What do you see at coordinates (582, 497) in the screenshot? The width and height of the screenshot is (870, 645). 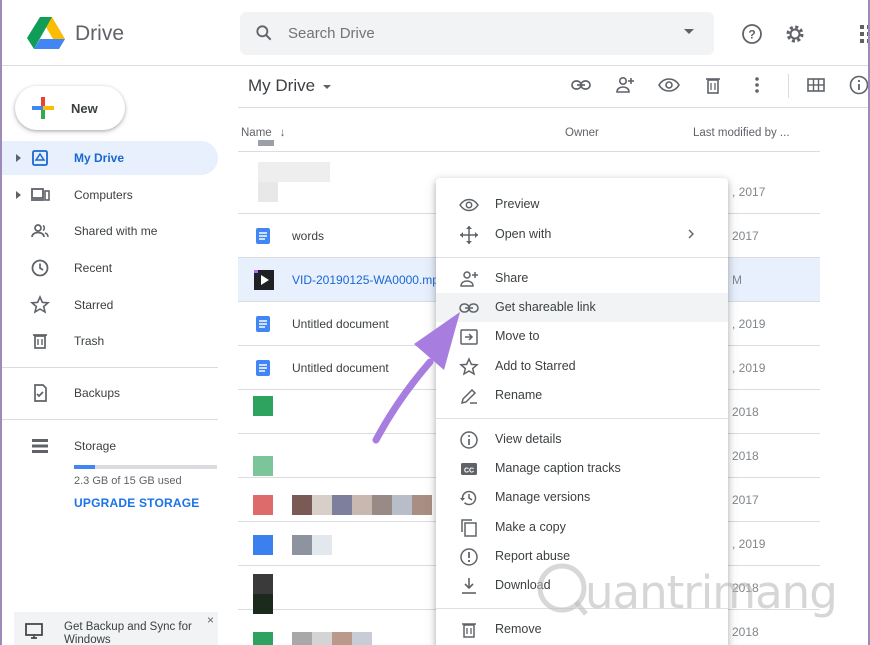 I see `menu-item-manage-versions: Manage versions` at bounding box center [582, 497].